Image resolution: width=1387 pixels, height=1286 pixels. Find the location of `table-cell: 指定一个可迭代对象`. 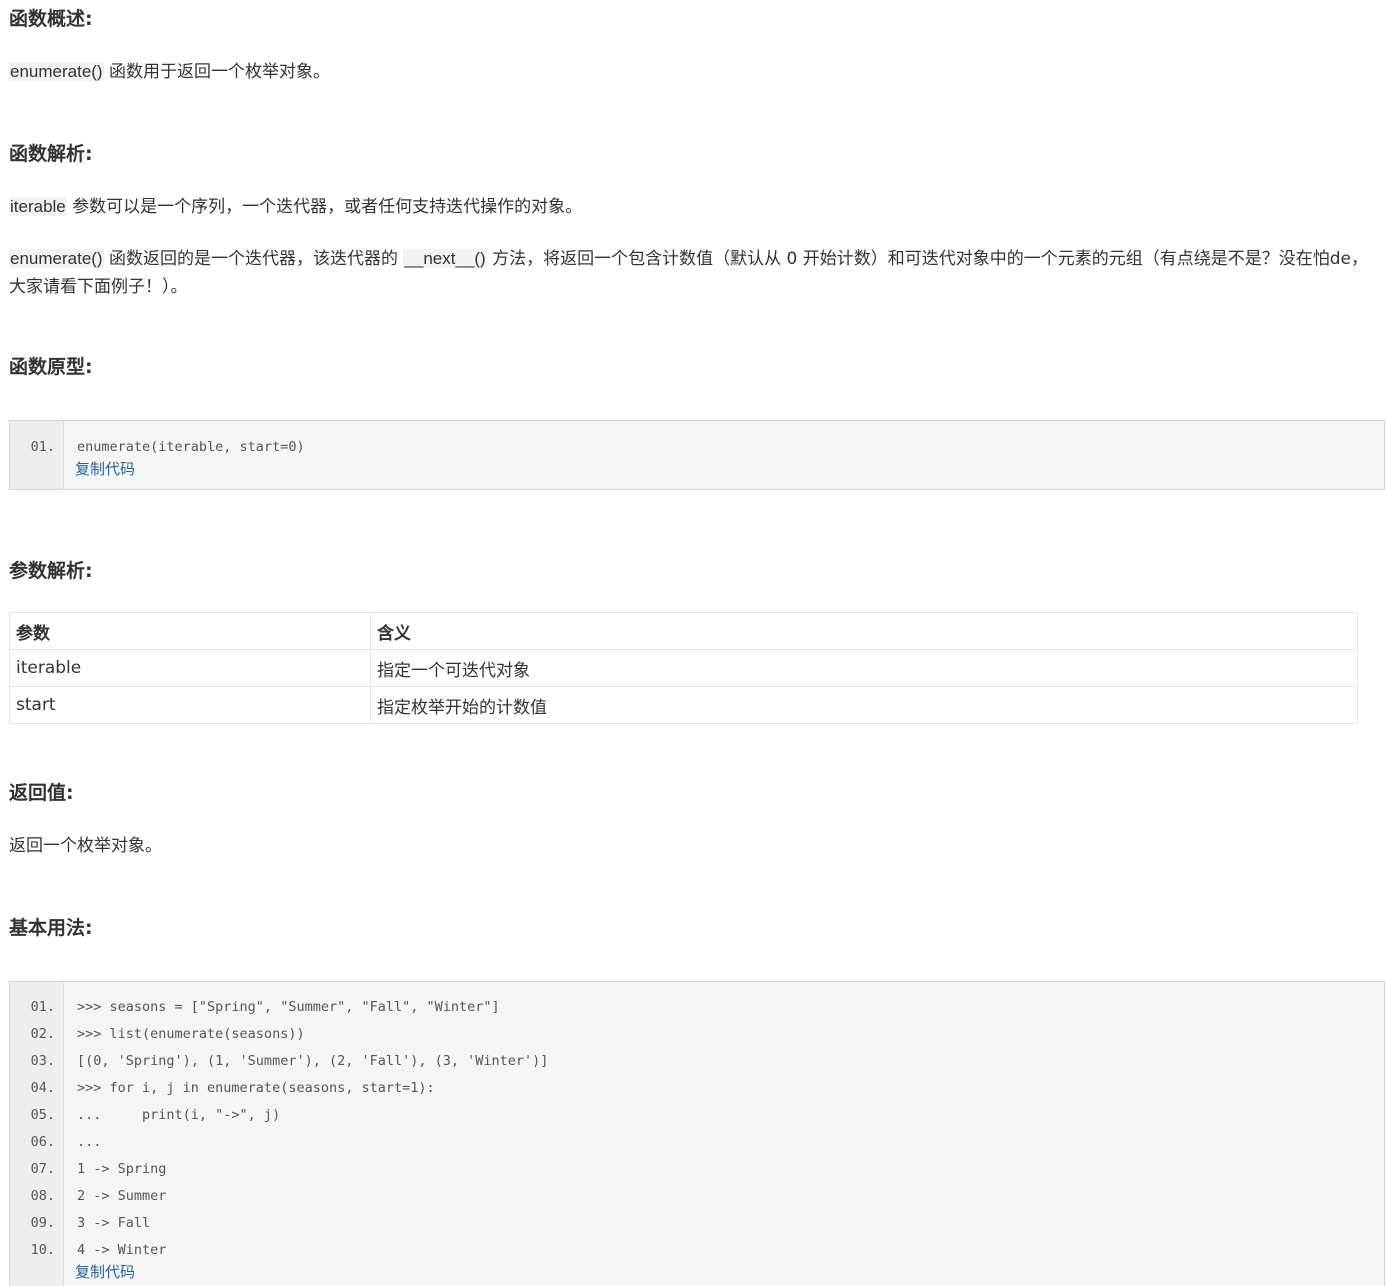

table-cell: 指定一个可迭代对象 is located at coordinates (864, 668).